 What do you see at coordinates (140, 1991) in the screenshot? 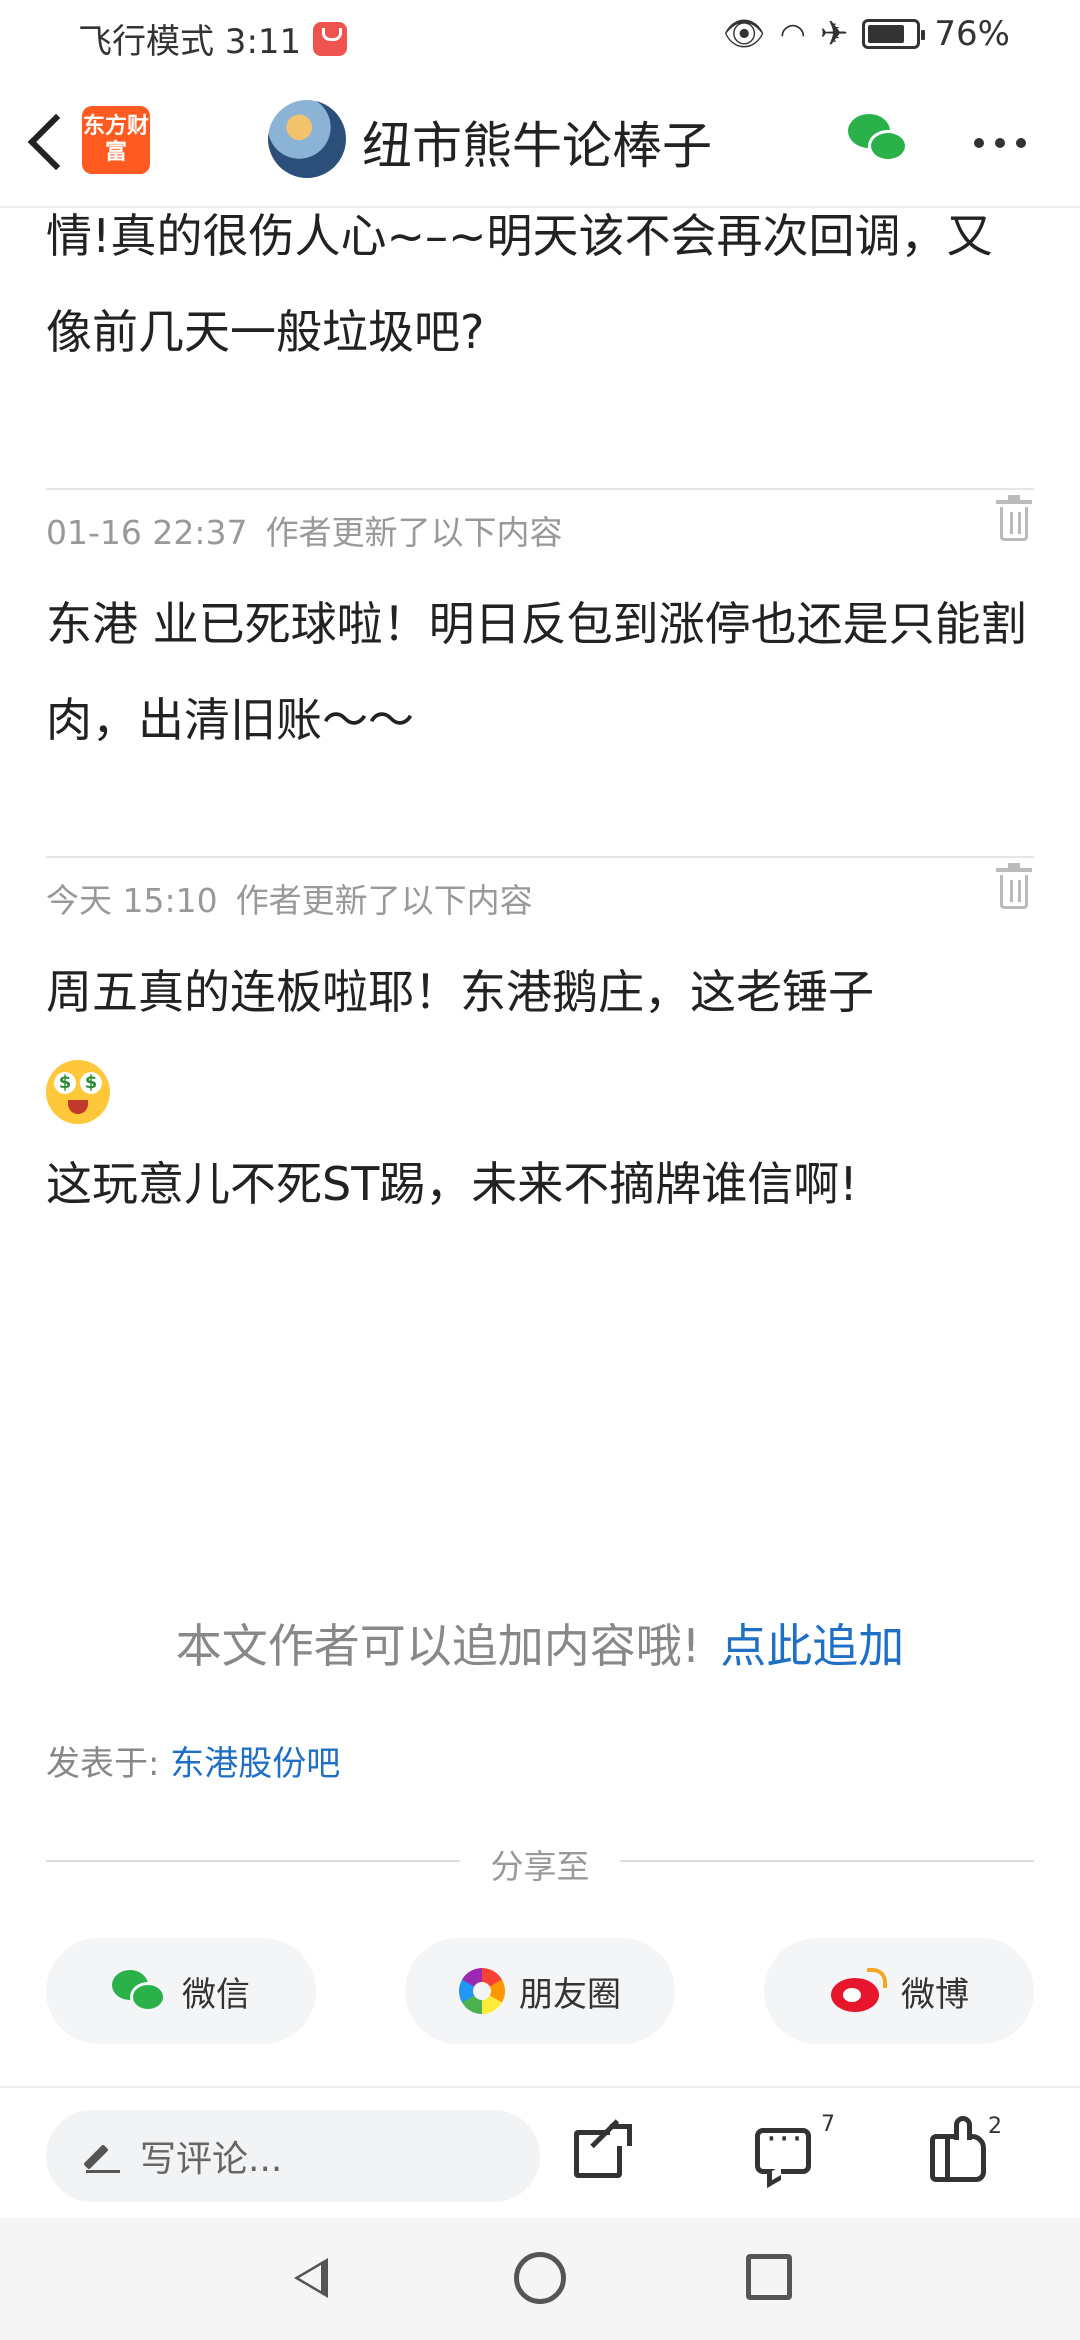
I see `wechat-icon` at bounding box center [140, 1991].